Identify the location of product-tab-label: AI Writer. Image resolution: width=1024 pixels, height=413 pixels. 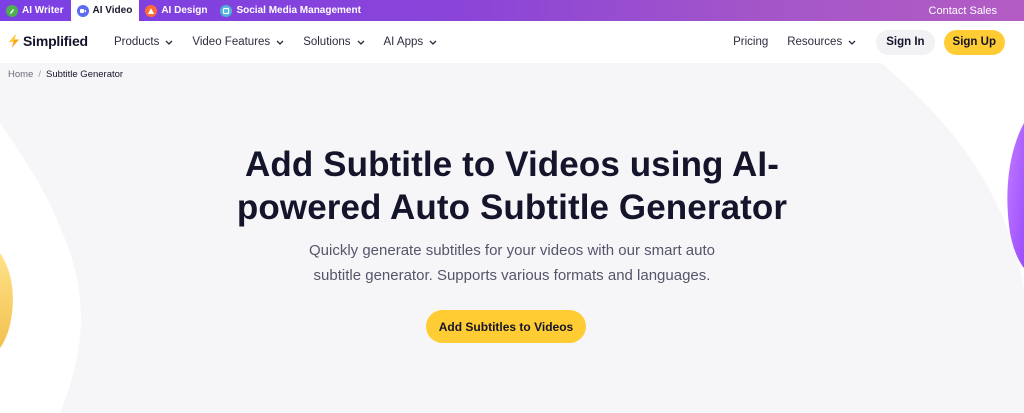
(43, 10).